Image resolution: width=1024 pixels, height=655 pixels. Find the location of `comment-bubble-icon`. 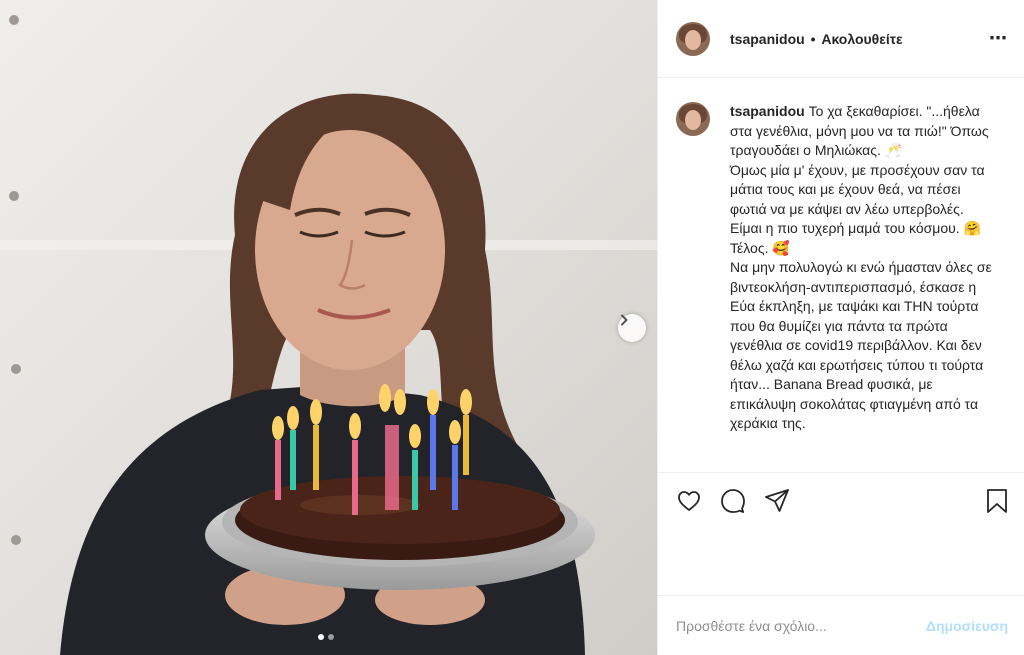

comment-bubble-icon is located at coordinates (733, 500).